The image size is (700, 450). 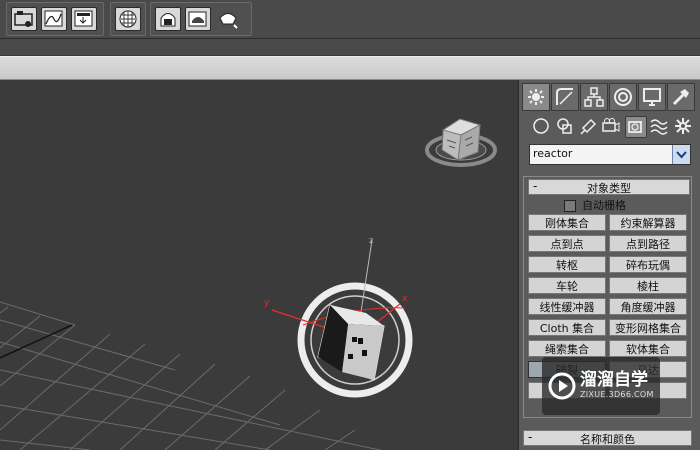 I want to click on schematic-view-button, so click(x=24, y=19).